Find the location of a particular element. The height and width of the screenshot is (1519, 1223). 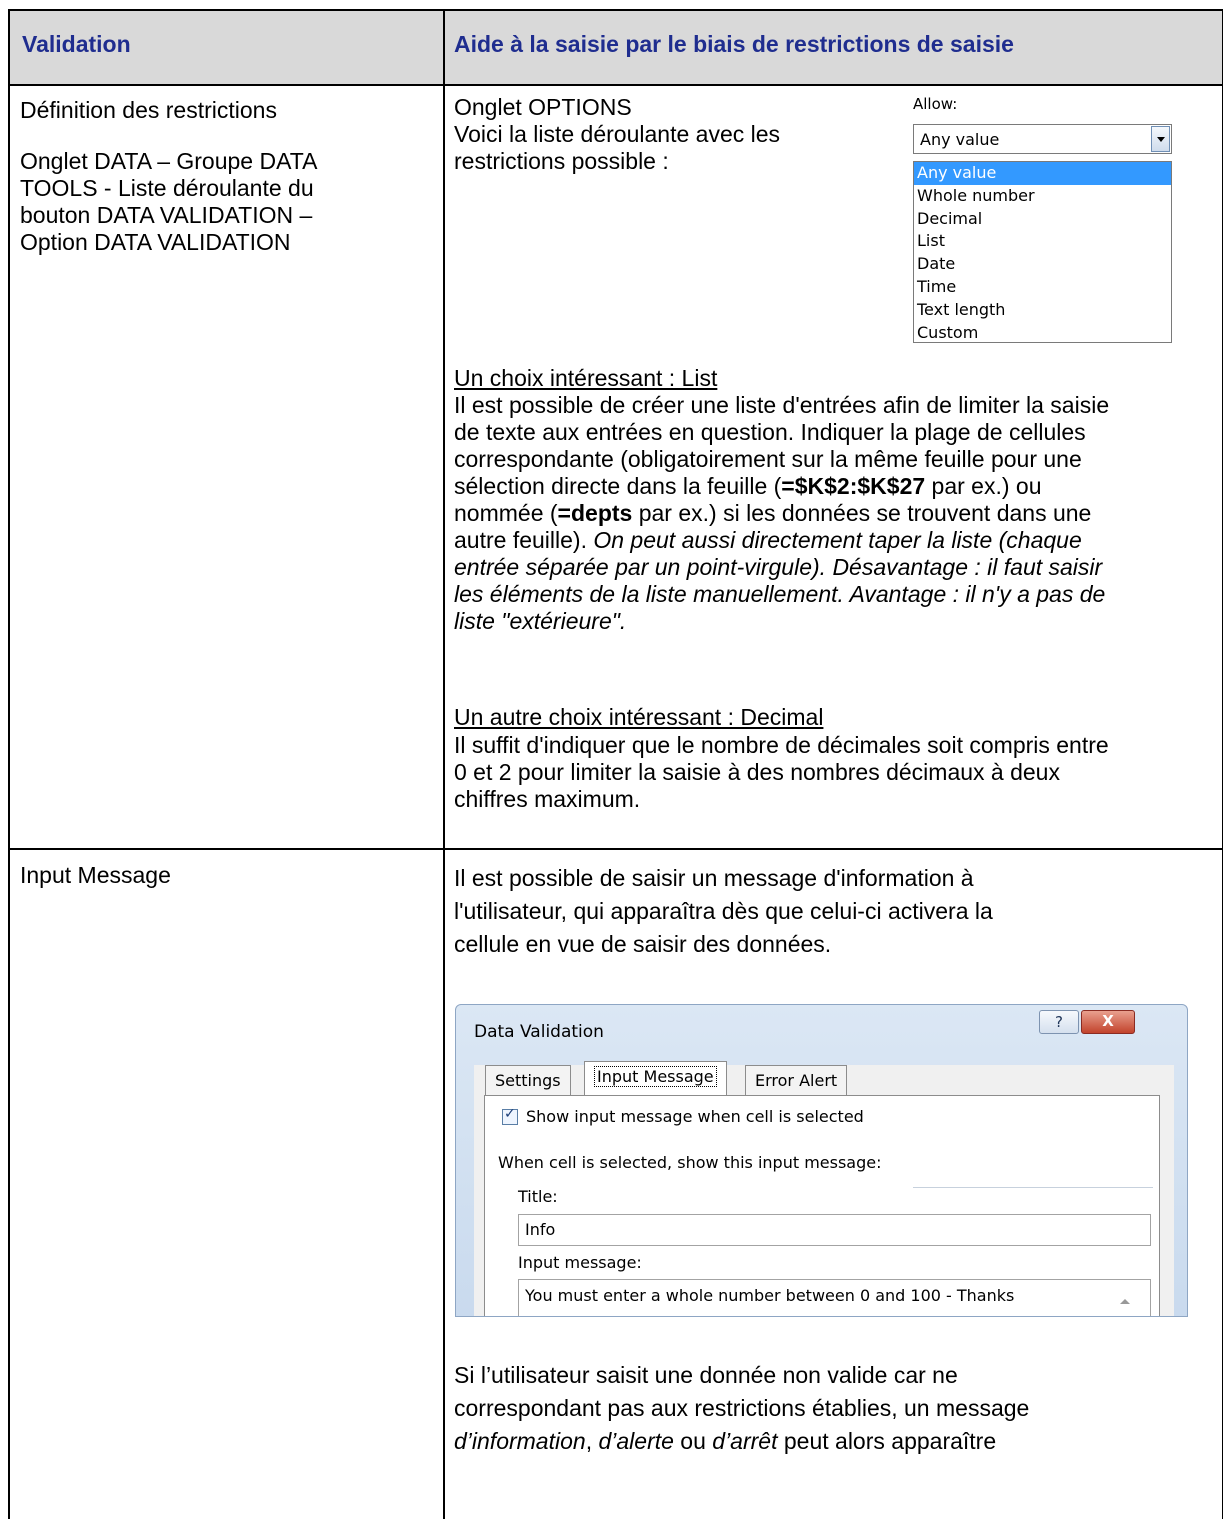

allow-option: Decimal is located at coordinates (1042, 219).